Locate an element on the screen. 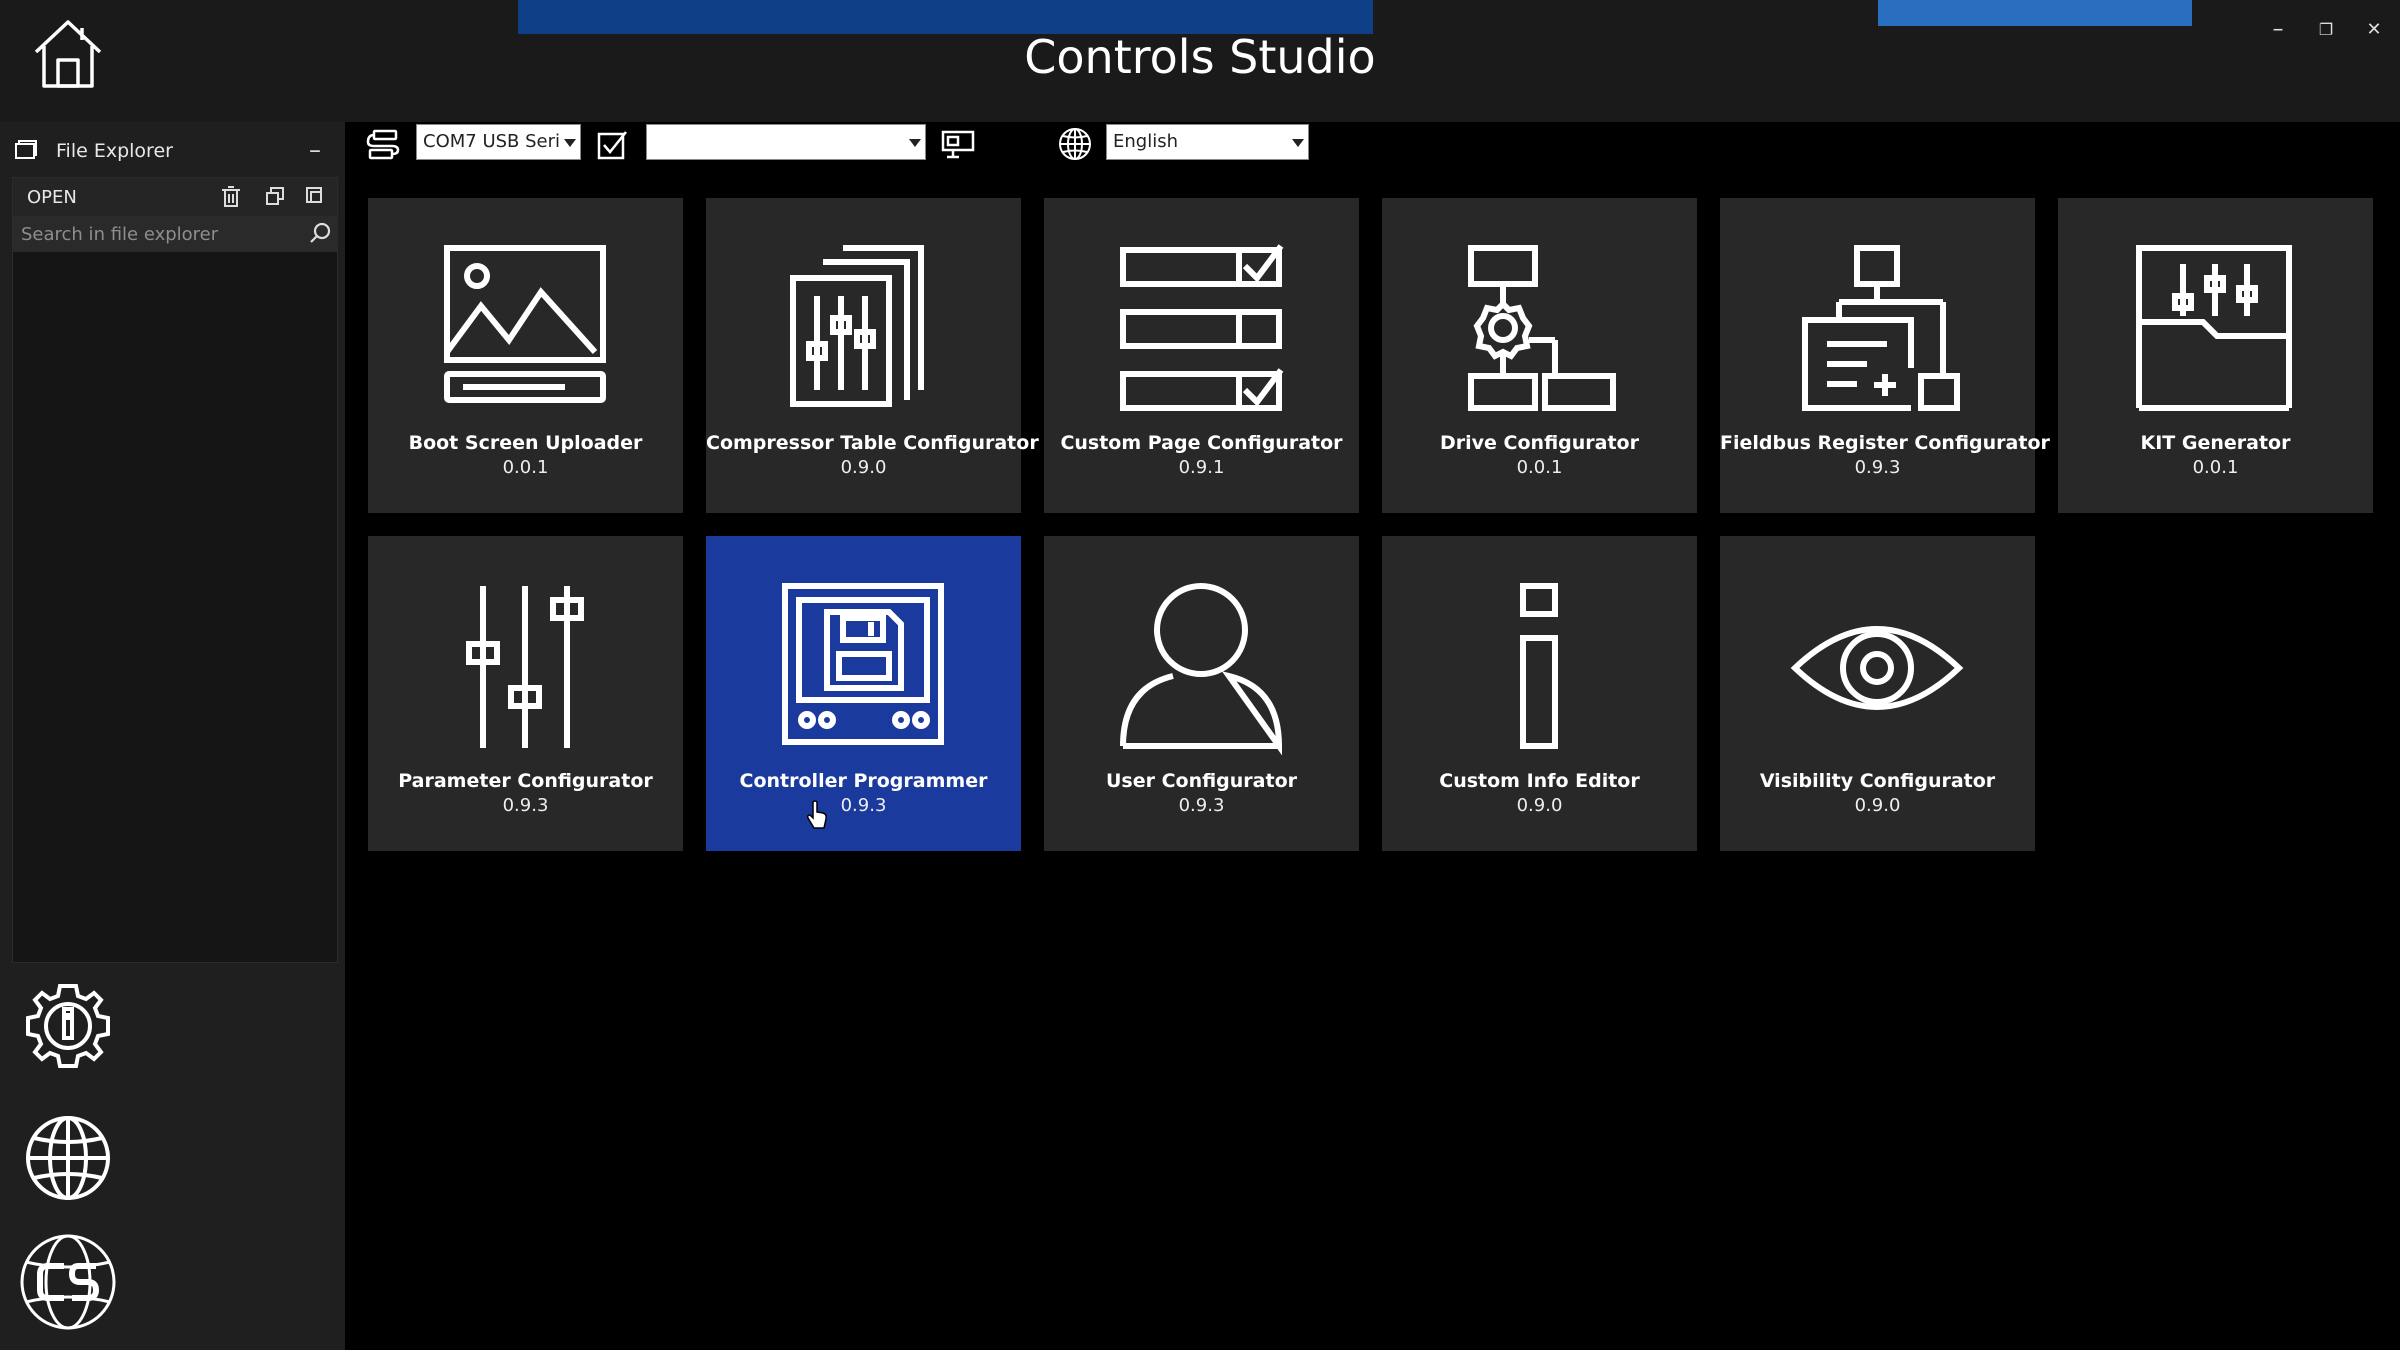 Image resolution: width=2400 pixels, height=1350 pixels. file-explorer-header: File Explorer – is located at coordinates (173, 152).